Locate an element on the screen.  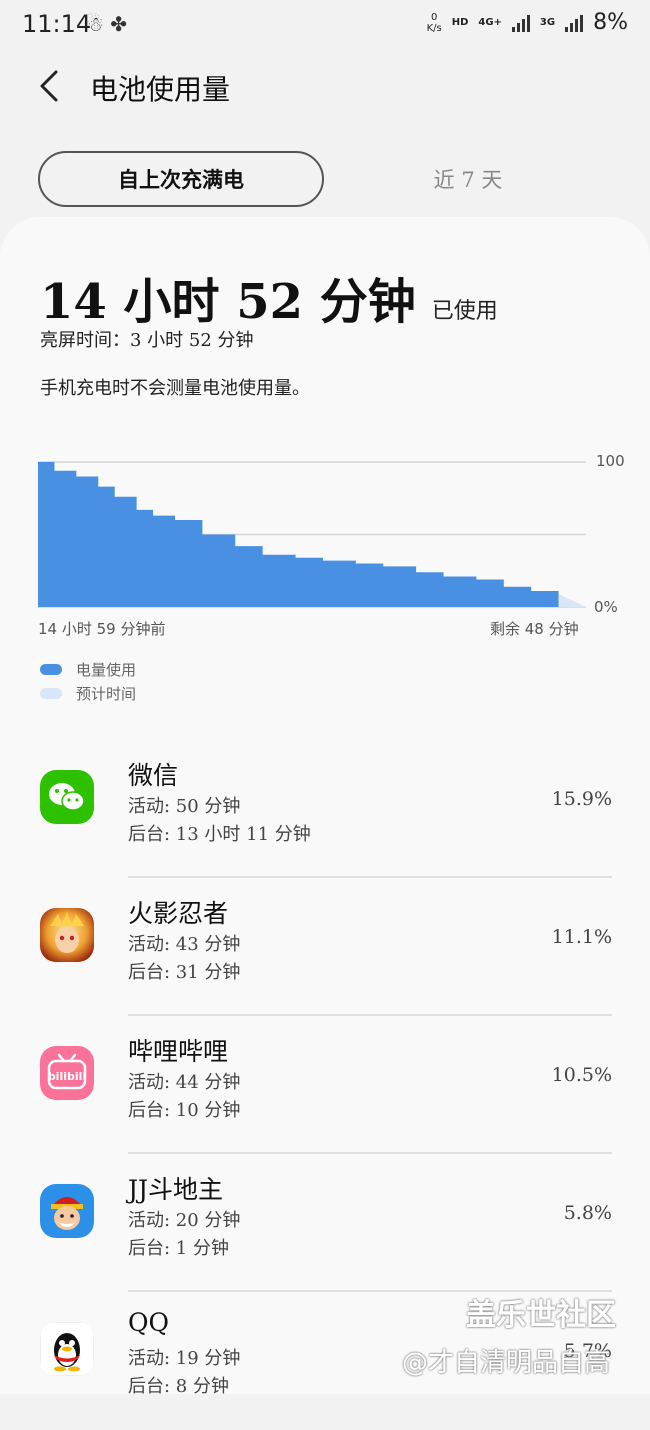
notification-icon: ☃ is located at coordinates (95, 24).